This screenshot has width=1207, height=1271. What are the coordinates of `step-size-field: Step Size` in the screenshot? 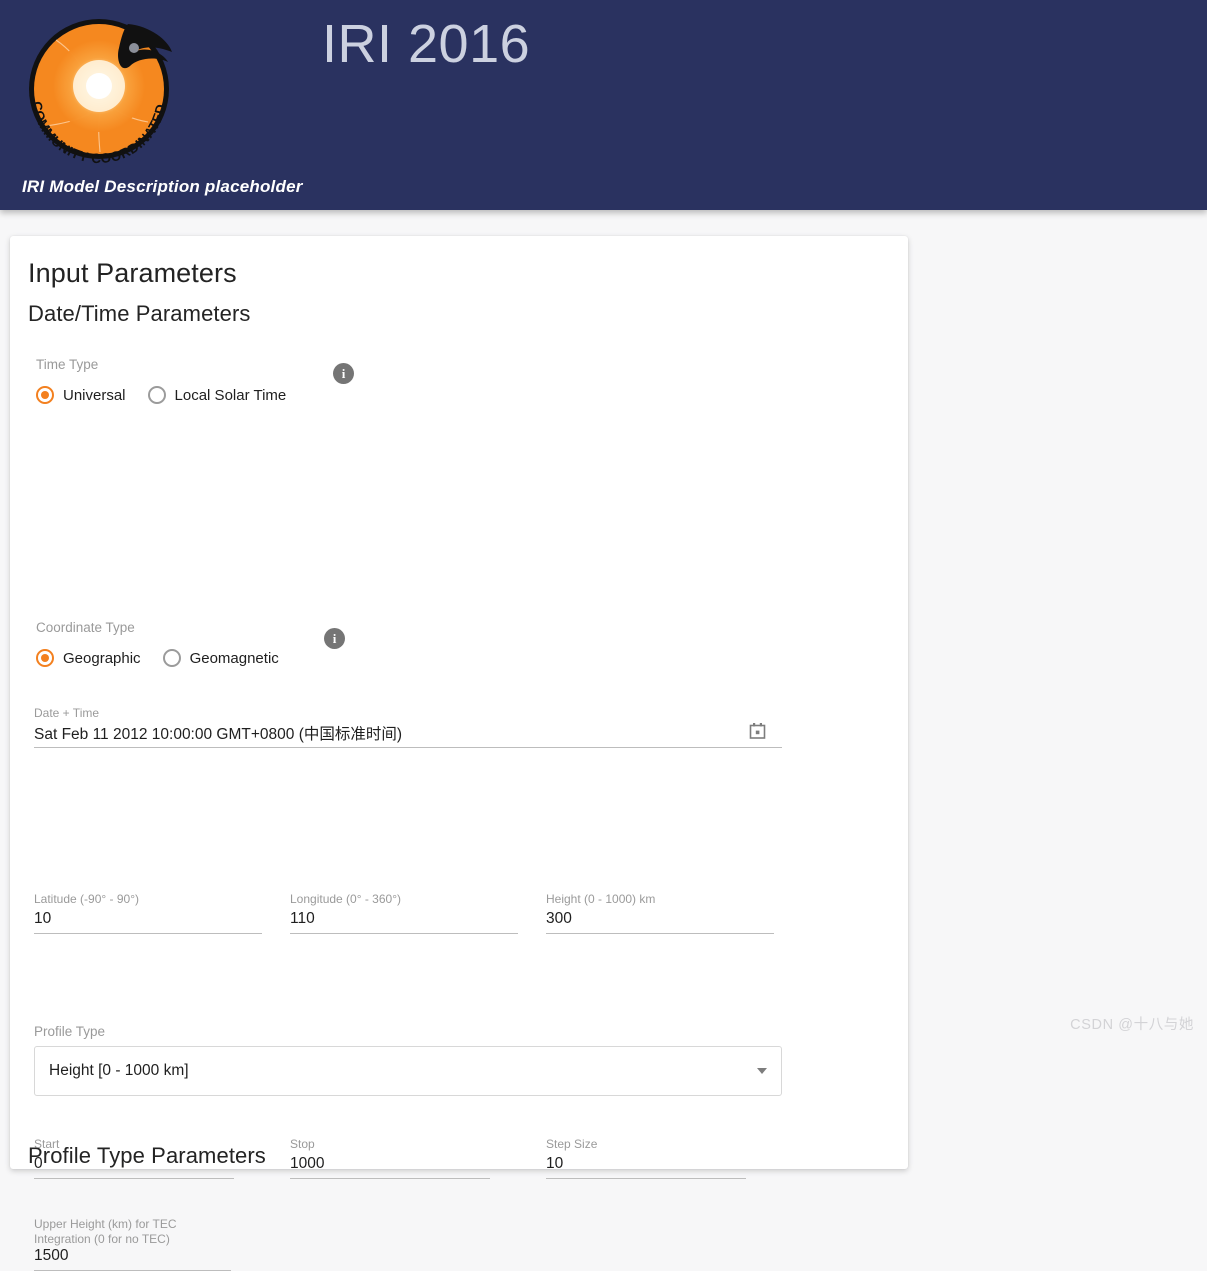 It's located at (646, 1158).